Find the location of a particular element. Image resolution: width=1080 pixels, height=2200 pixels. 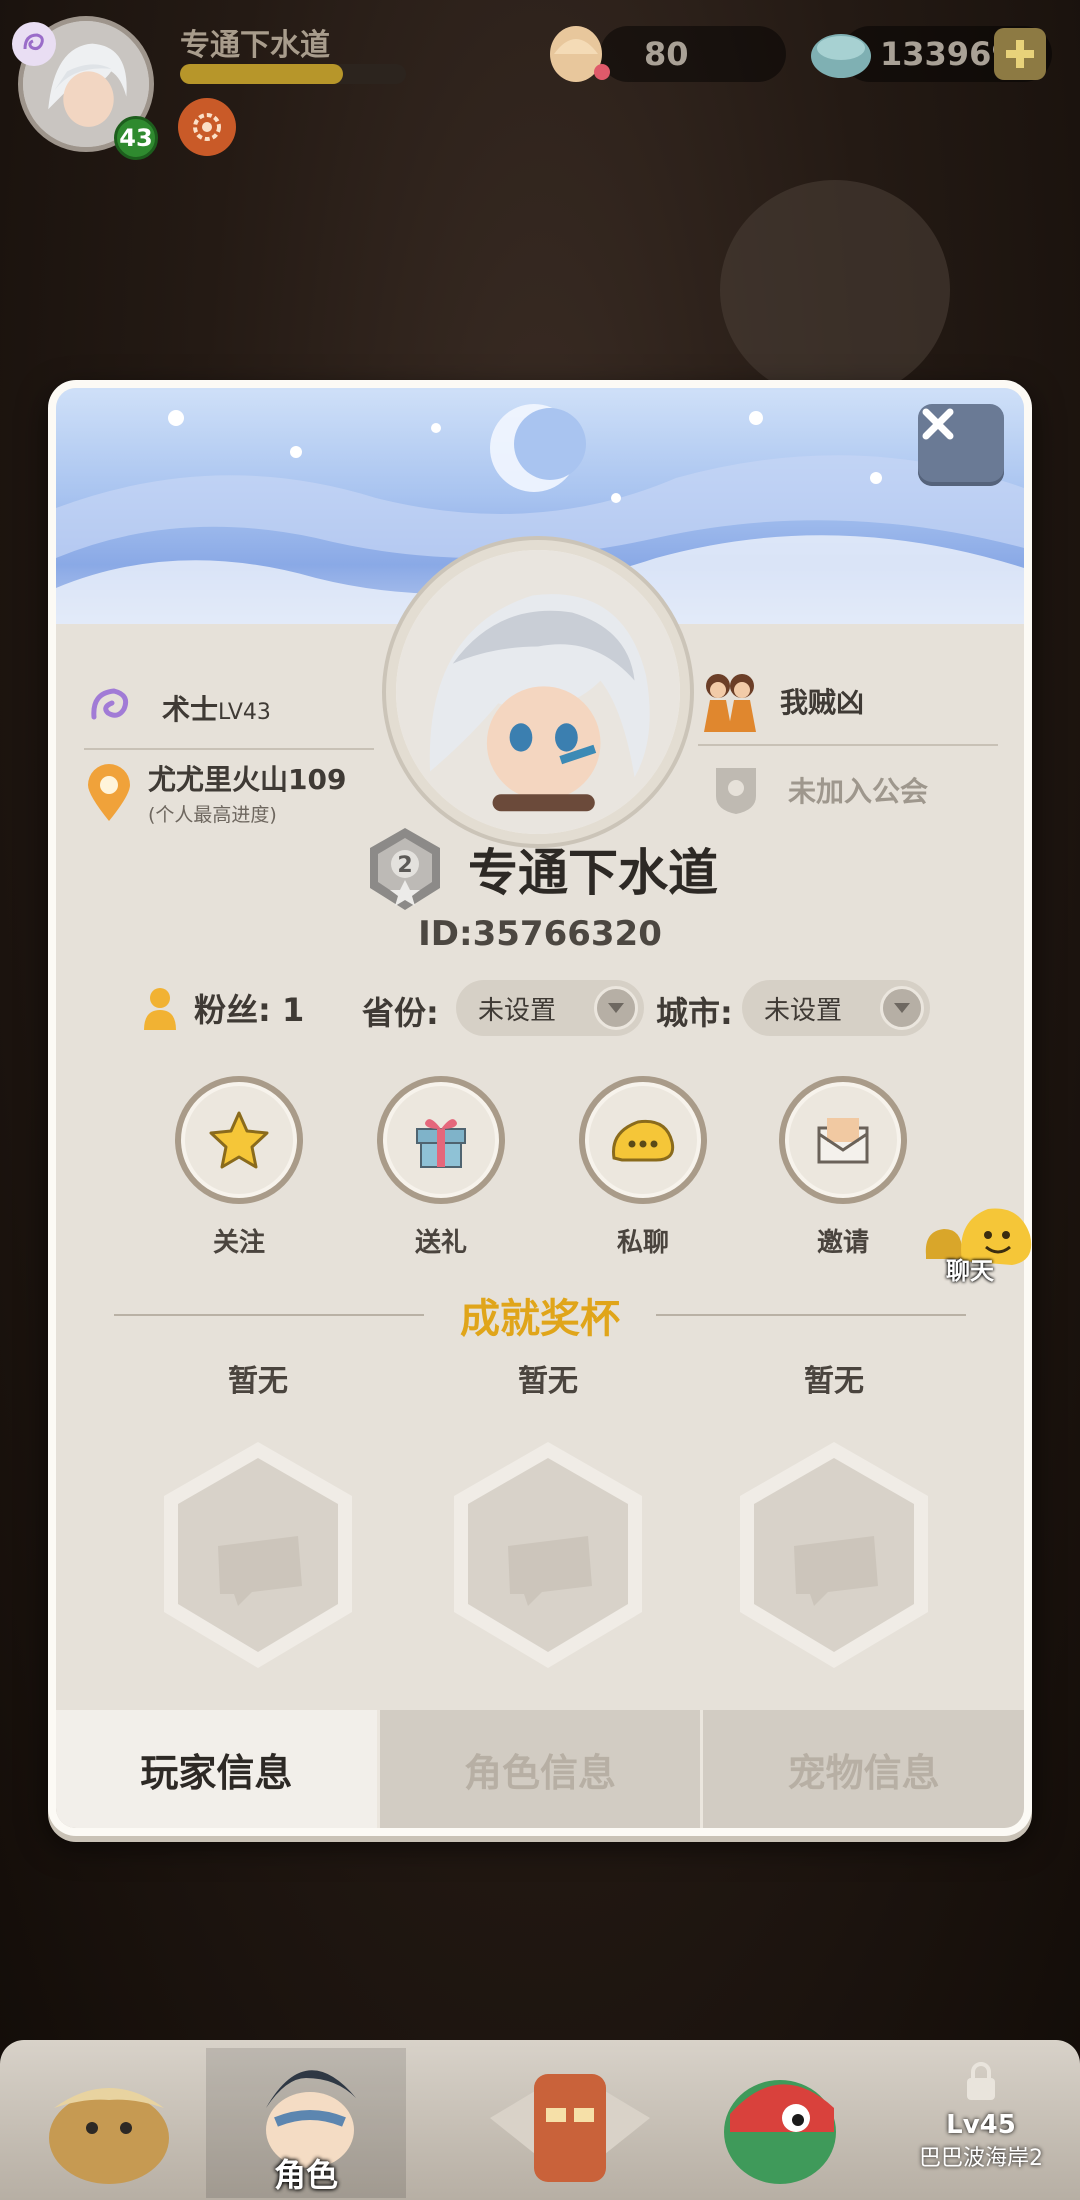

player-portrait is located at coordinates (538, 692).